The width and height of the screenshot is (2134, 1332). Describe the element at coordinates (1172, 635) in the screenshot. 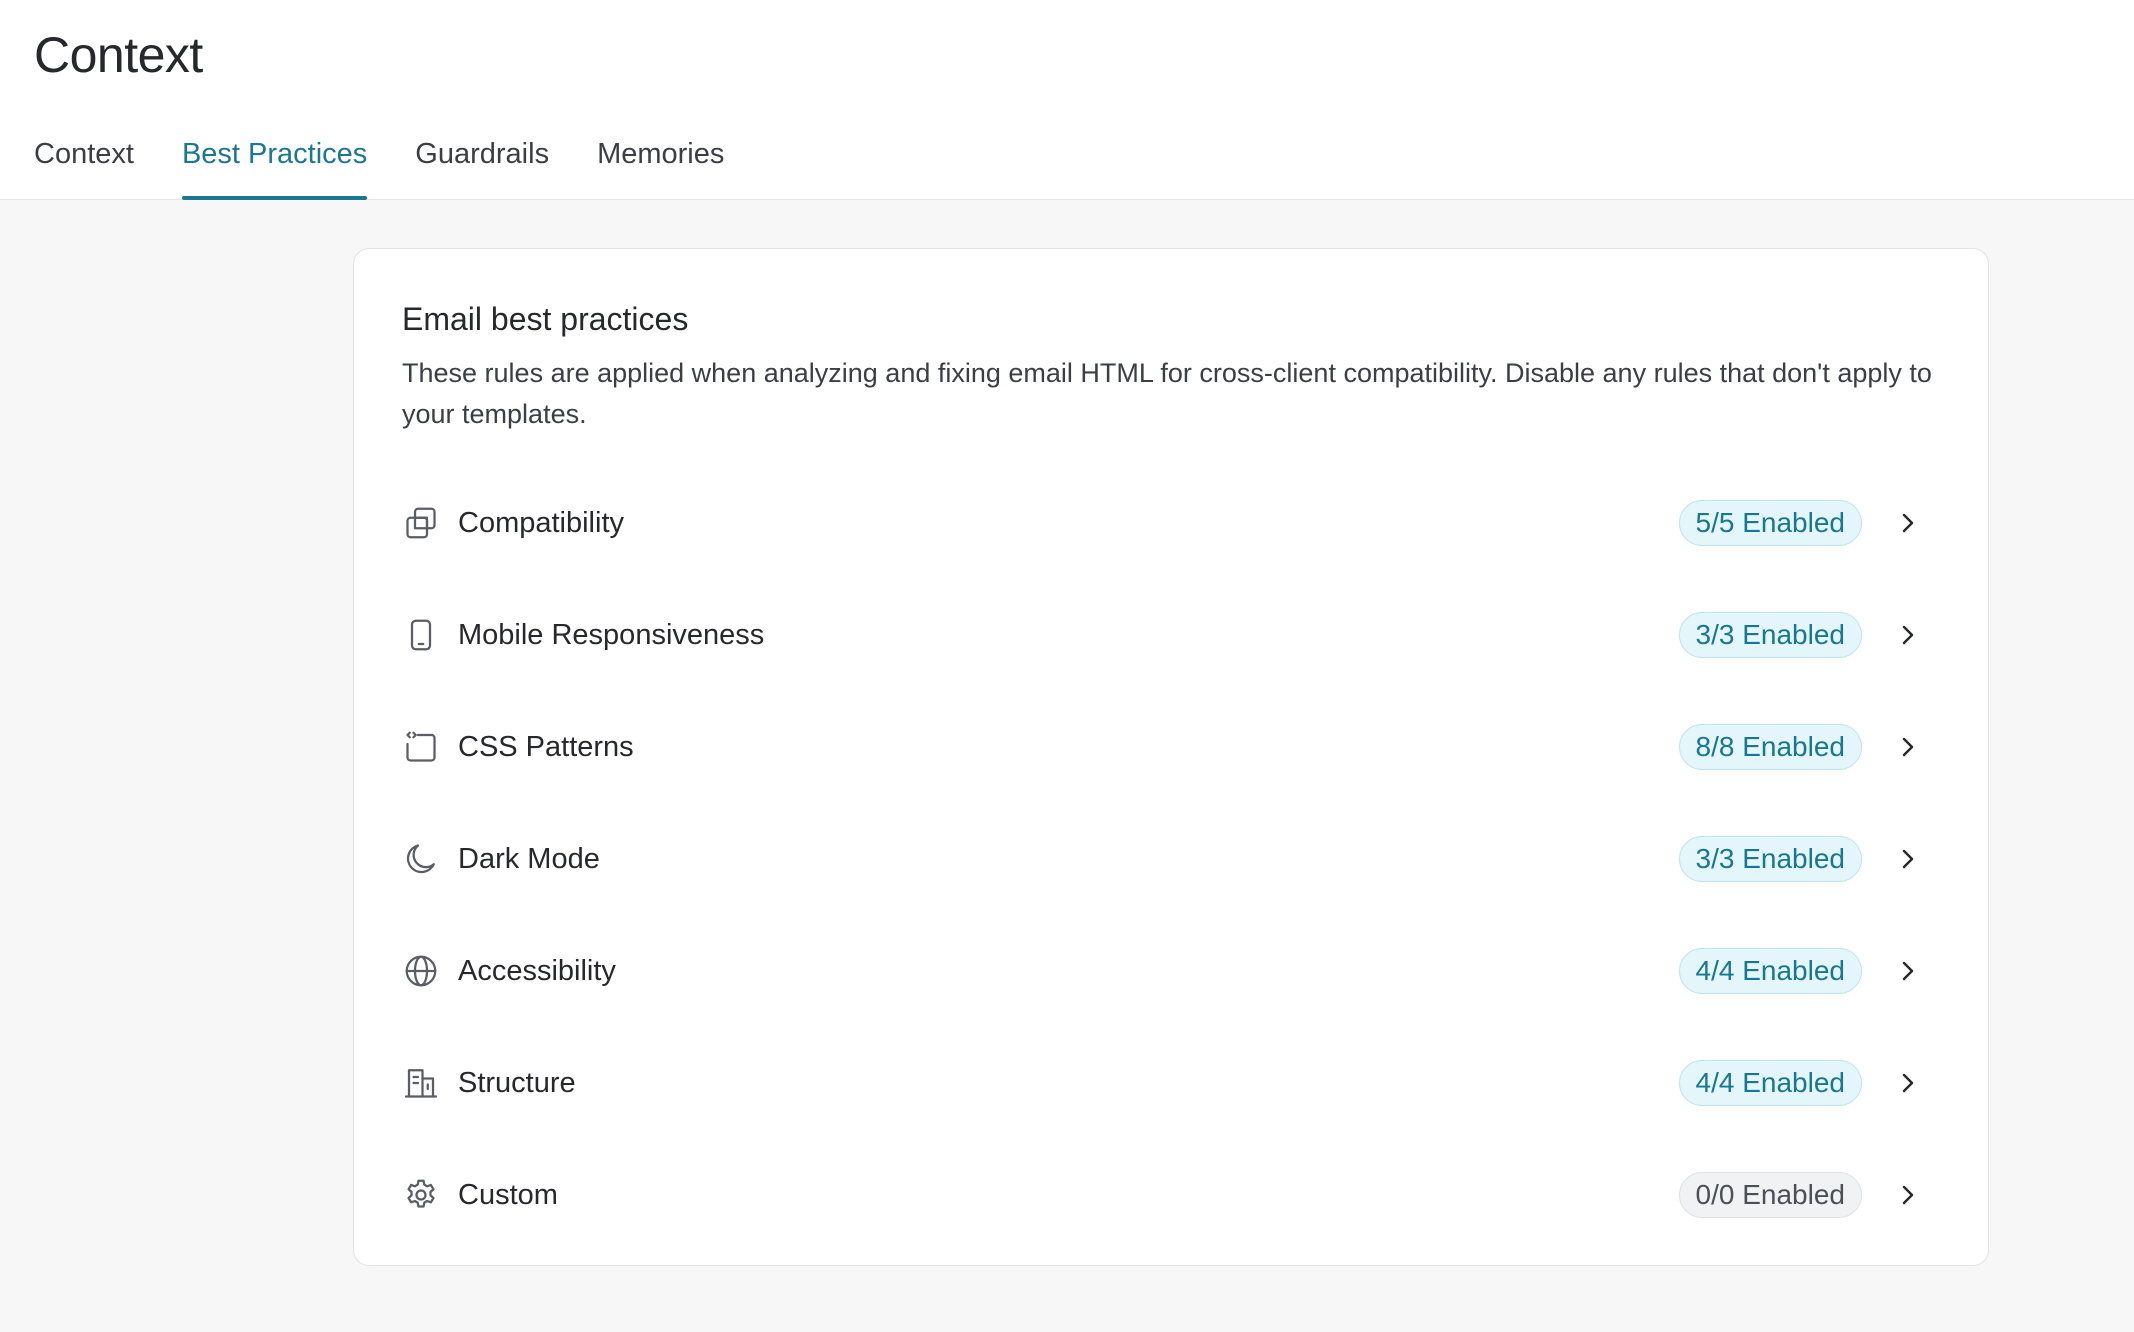

I see `rule-row-mobile-responsiveness: Mobile Responsiveness 3/3 Enabled` at that location.